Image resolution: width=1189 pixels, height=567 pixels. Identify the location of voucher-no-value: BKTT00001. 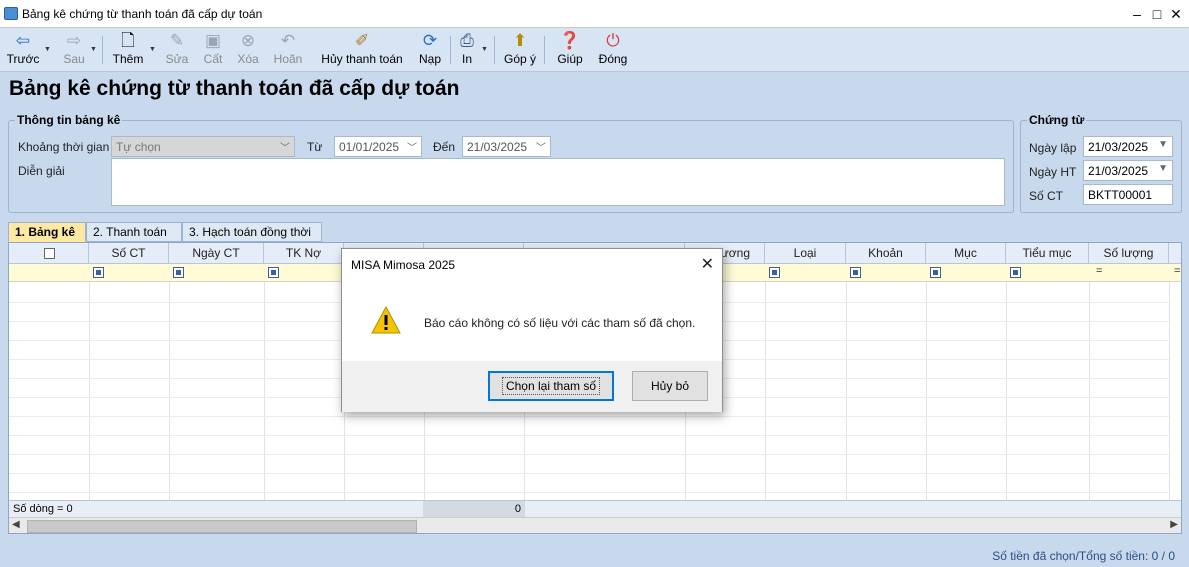
(1120, 195).